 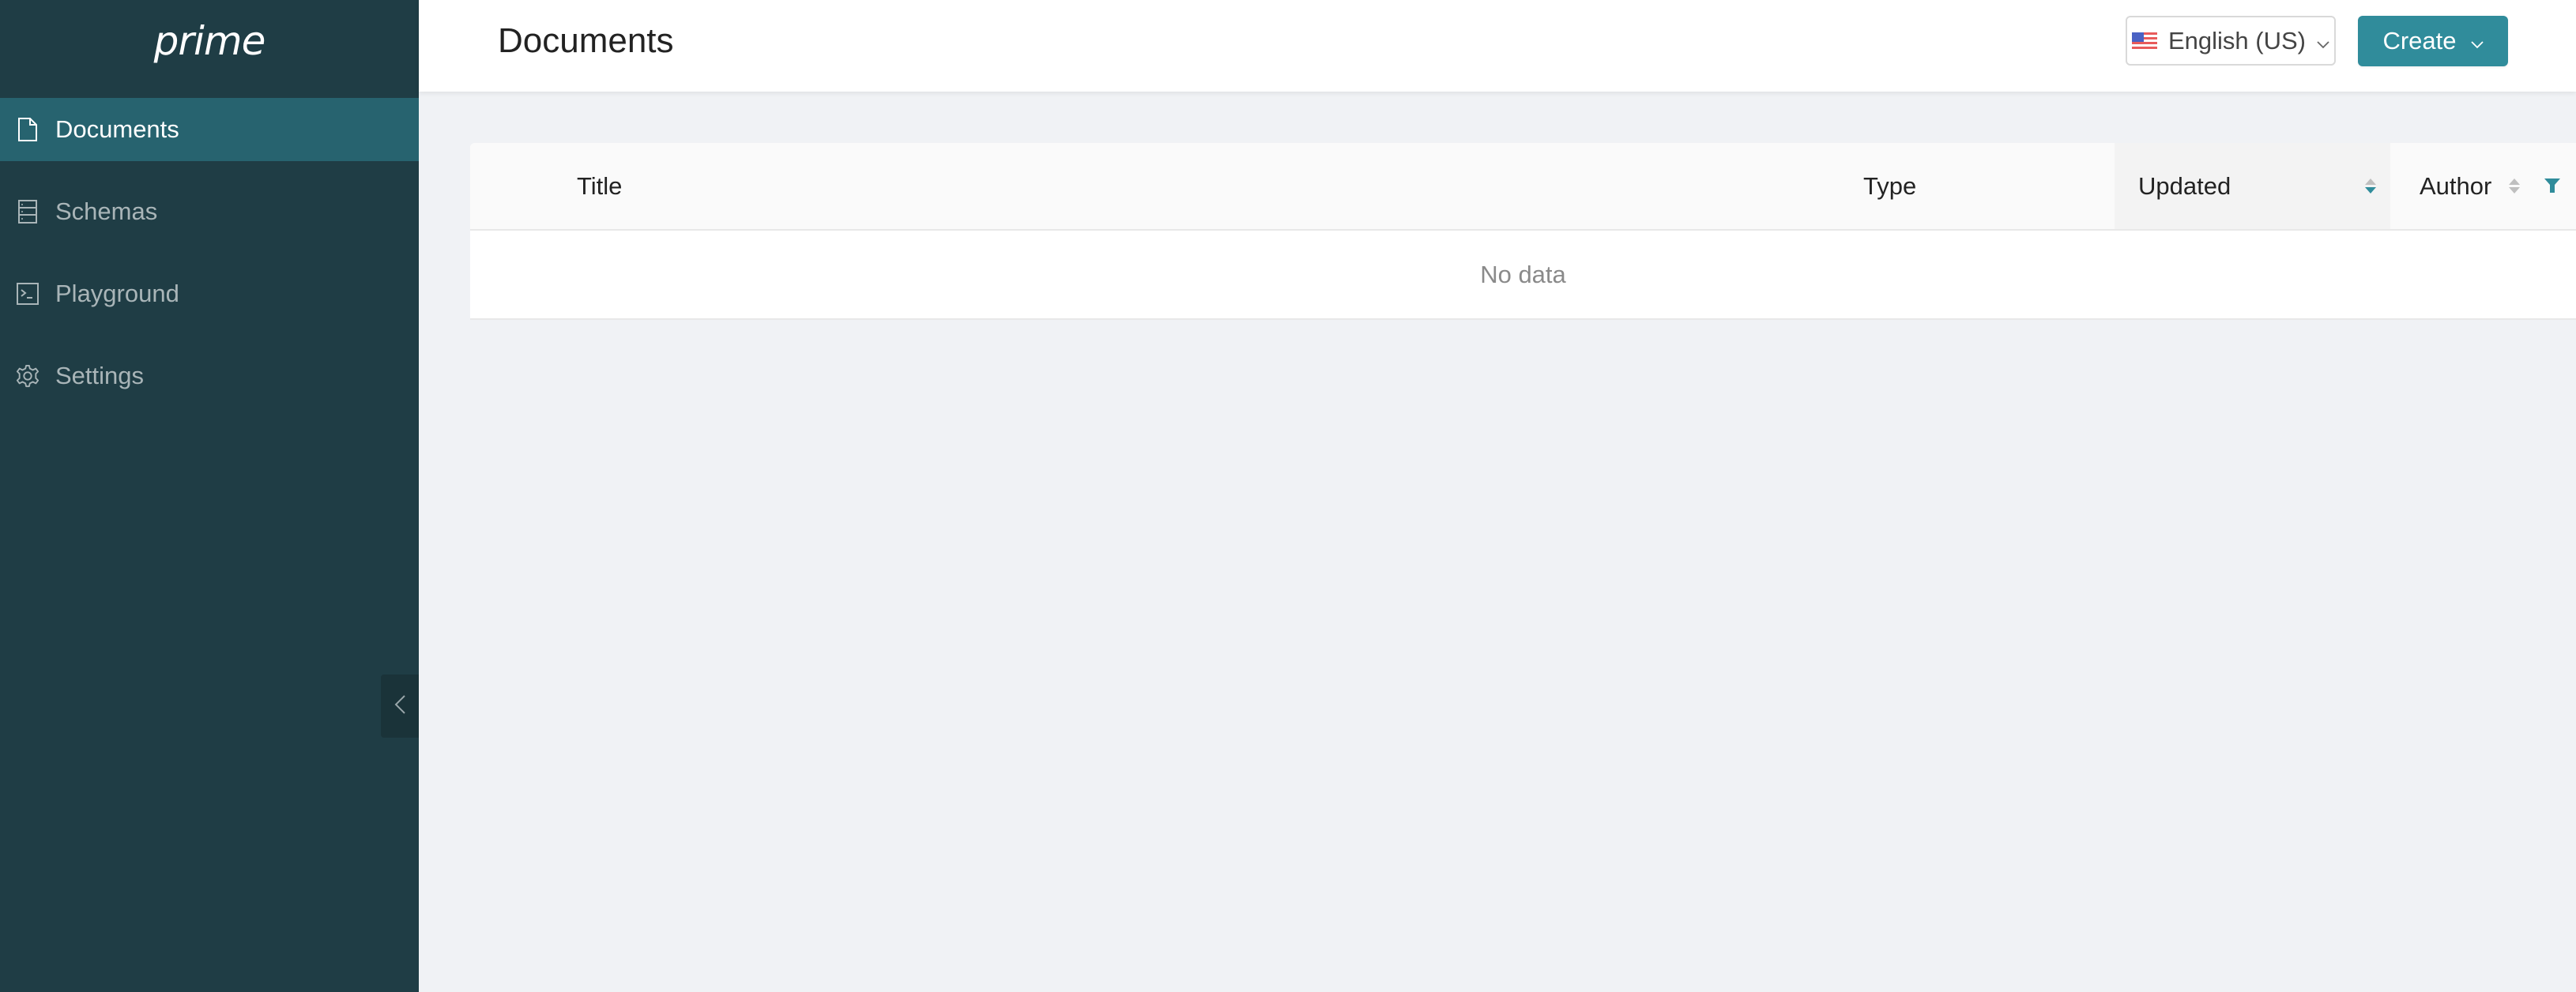 What do you see at coordinates (1523, 187) in the screenshot?
I see `table-header: Title Type Updated Author` at bounding box center [1523, 187].